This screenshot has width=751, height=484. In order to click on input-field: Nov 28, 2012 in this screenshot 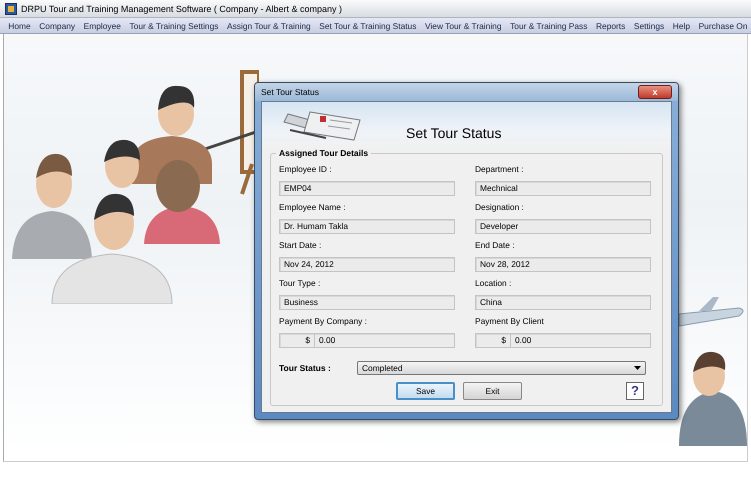, I will do `click(563, 264)`.